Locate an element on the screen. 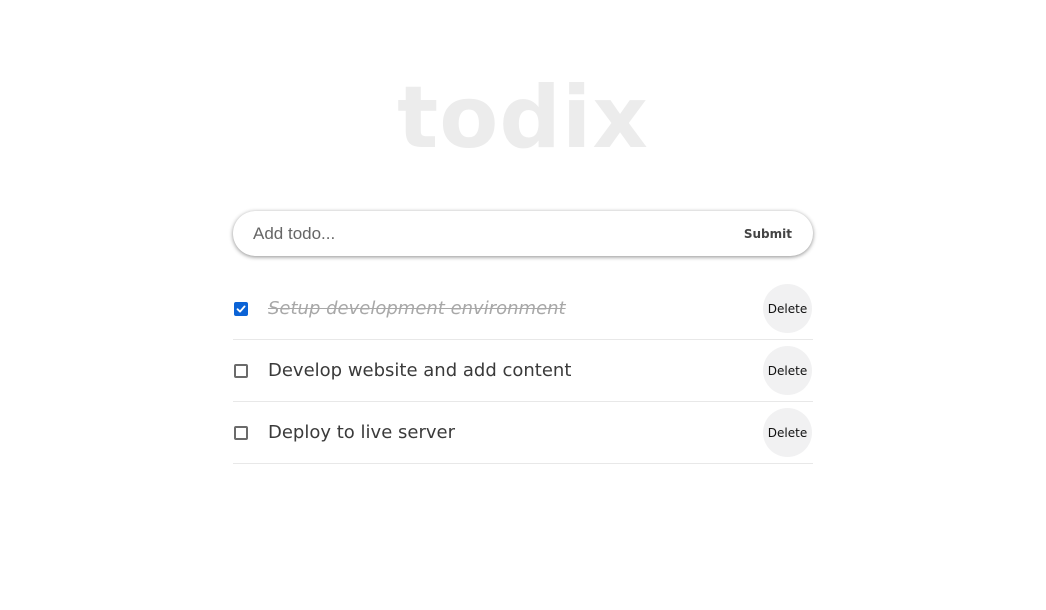 Image resolution: width=1046 pixels, height=610 pixels. submit-button: Submit is located at coordinates (772, 233).